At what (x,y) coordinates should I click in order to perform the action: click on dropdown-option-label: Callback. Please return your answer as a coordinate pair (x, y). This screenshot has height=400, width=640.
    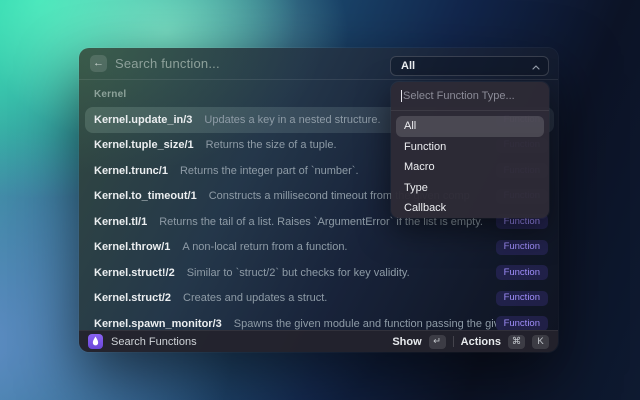
    Looking at the image, I should click on (425, 208).